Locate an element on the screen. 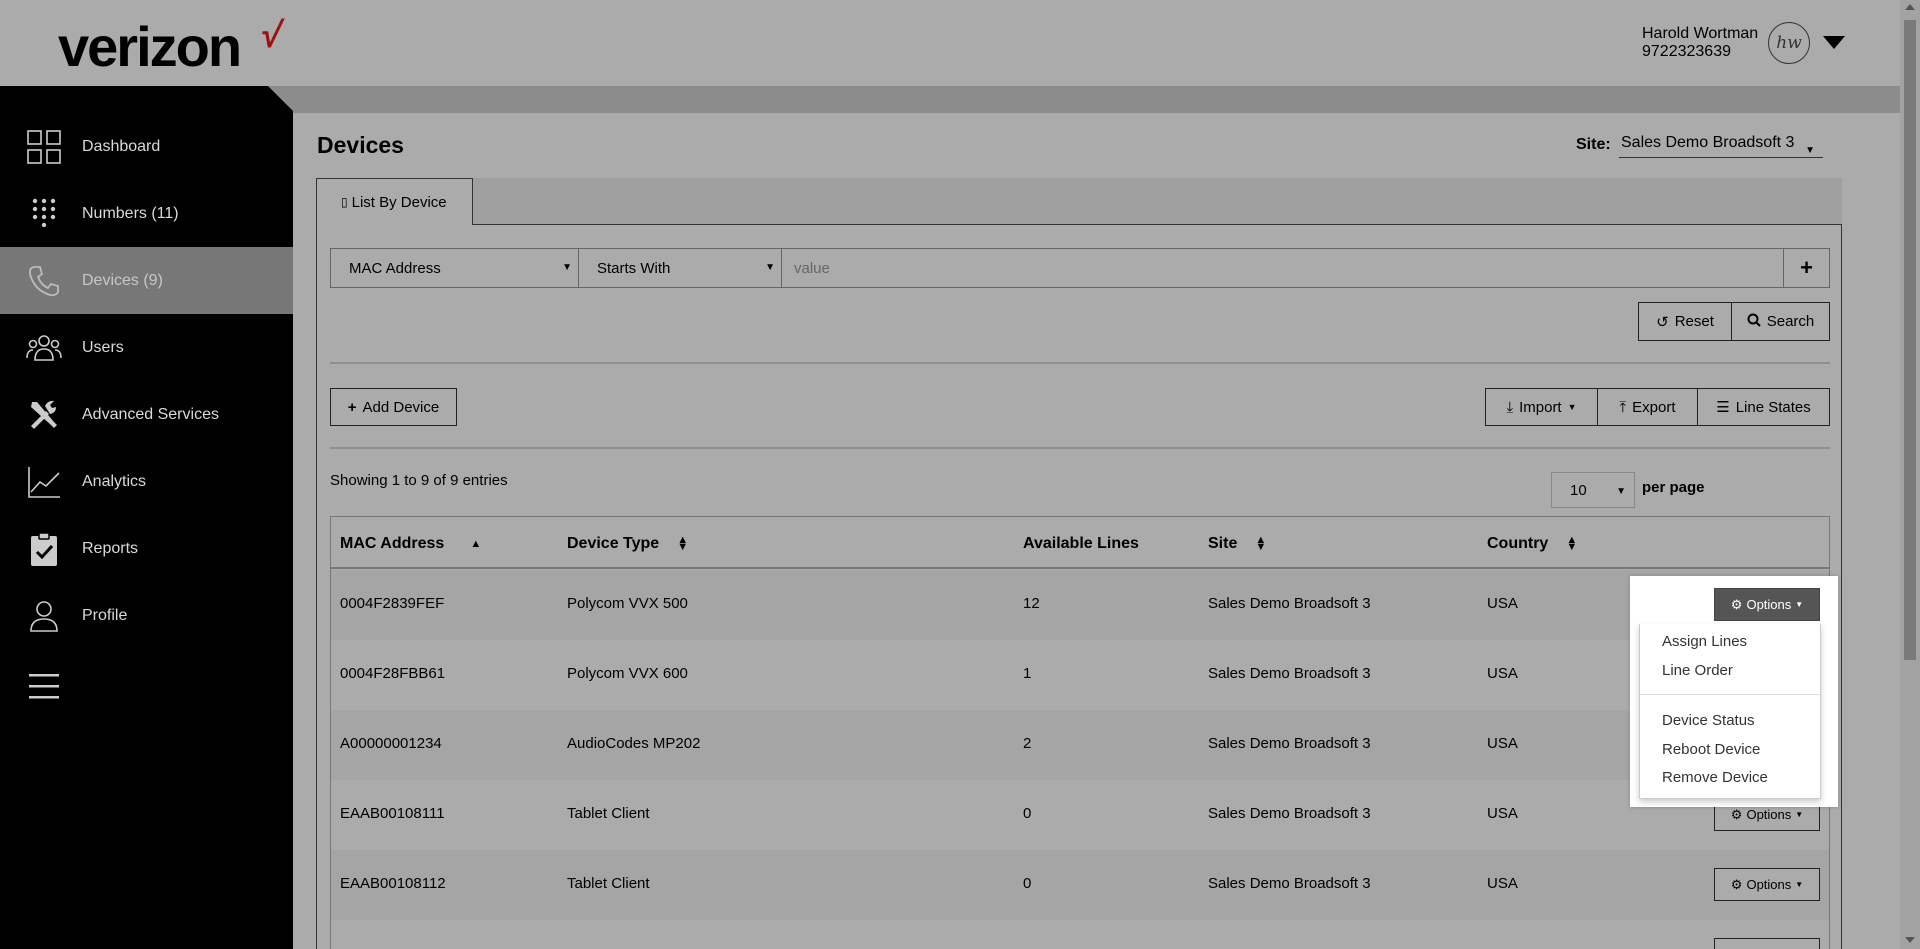 Image resolution: width=1920 pixels, height=949 pixels. column-header-label: Site is located at coordinates (1223, 543).